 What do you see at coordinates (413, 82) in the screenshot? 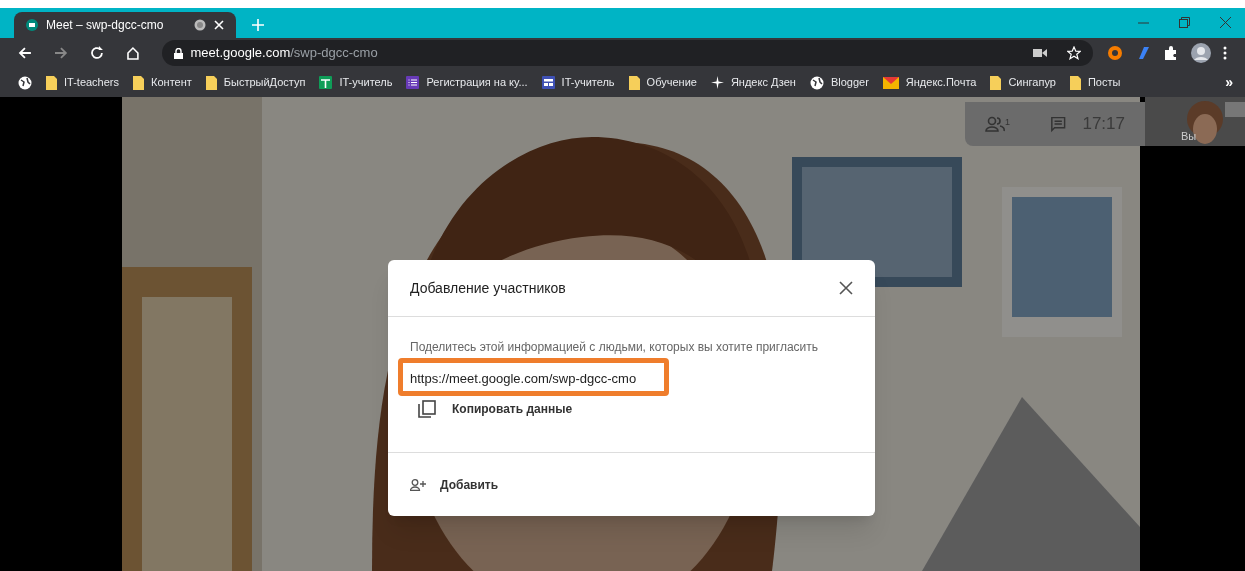
I see `form-icon` at bounding box center [413, 82].